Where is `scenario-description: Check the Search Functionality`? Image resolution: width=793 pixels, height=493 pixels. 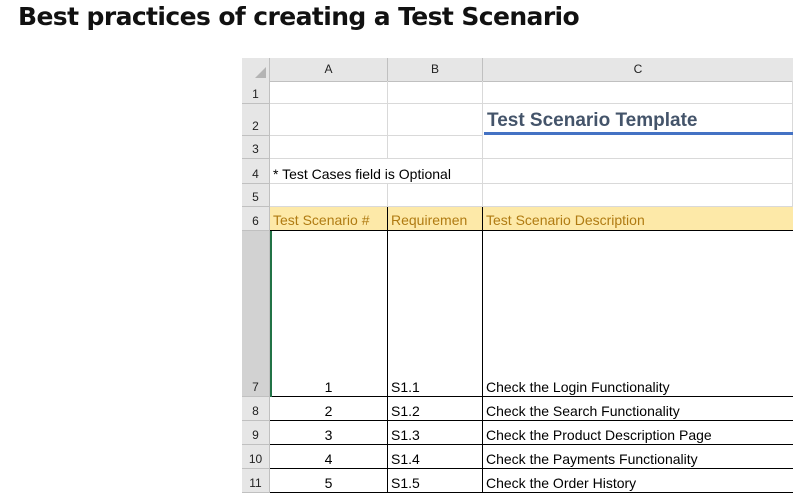 scenario-description: Check the Search Functionality is located at coordinates (583, 411).